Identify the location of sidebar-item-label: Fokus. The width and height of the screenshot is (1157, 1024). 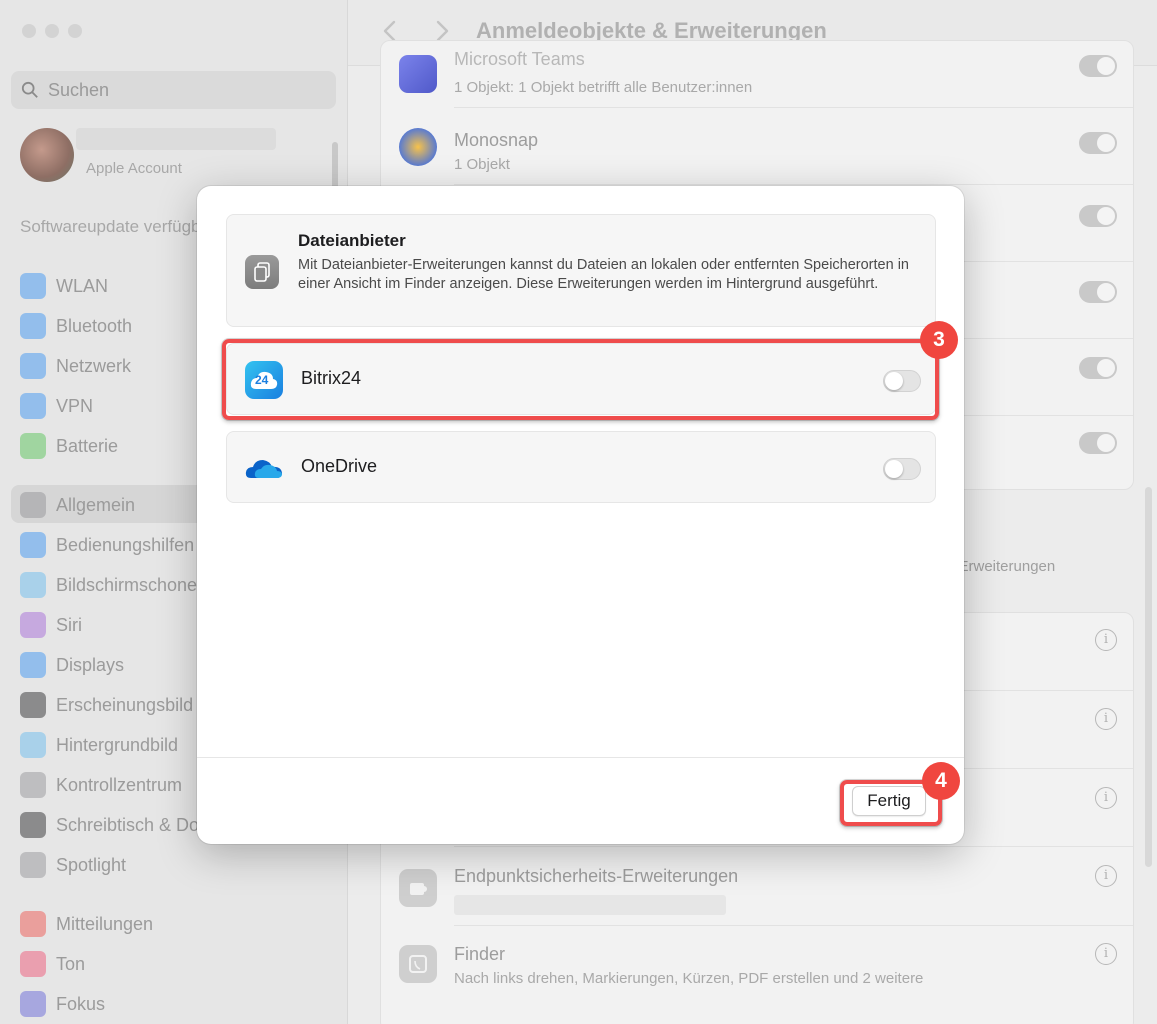
(81, 1003).